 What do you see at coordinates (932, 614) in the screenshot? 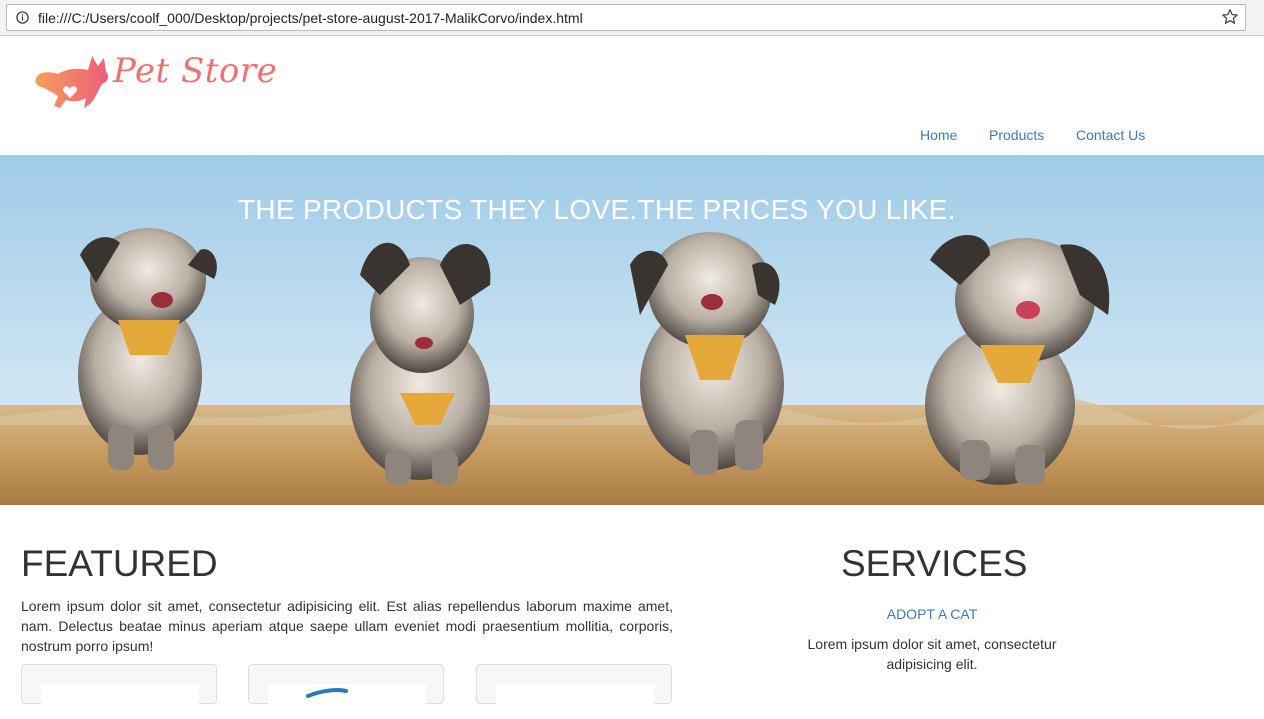
I see `adopt-a-cat-link: ADOPT A CAT` at bounding box center [932, 614].